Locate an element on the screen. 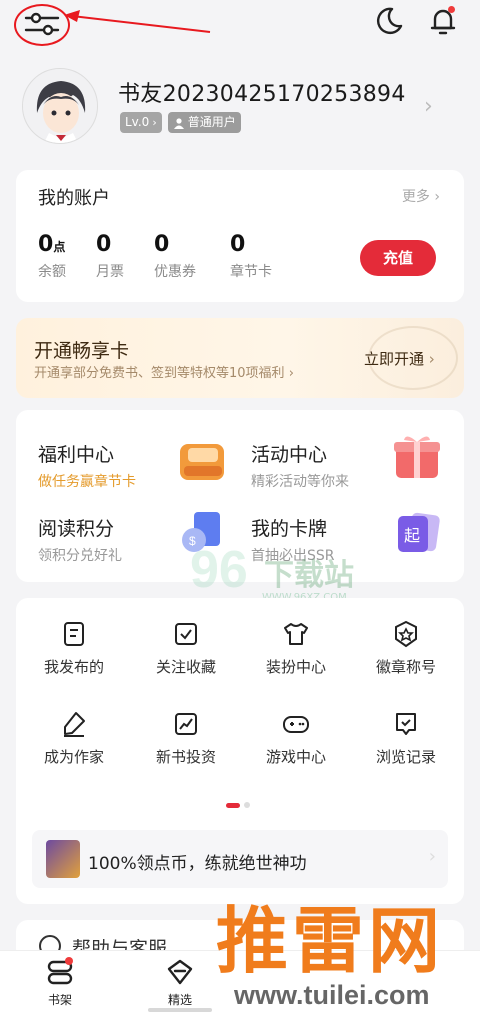 The height and width of the screenshot is (1016, 480). feature-welfare-center: 福利中心 做任务赢章节卡 is located at coordinates (87, 465).